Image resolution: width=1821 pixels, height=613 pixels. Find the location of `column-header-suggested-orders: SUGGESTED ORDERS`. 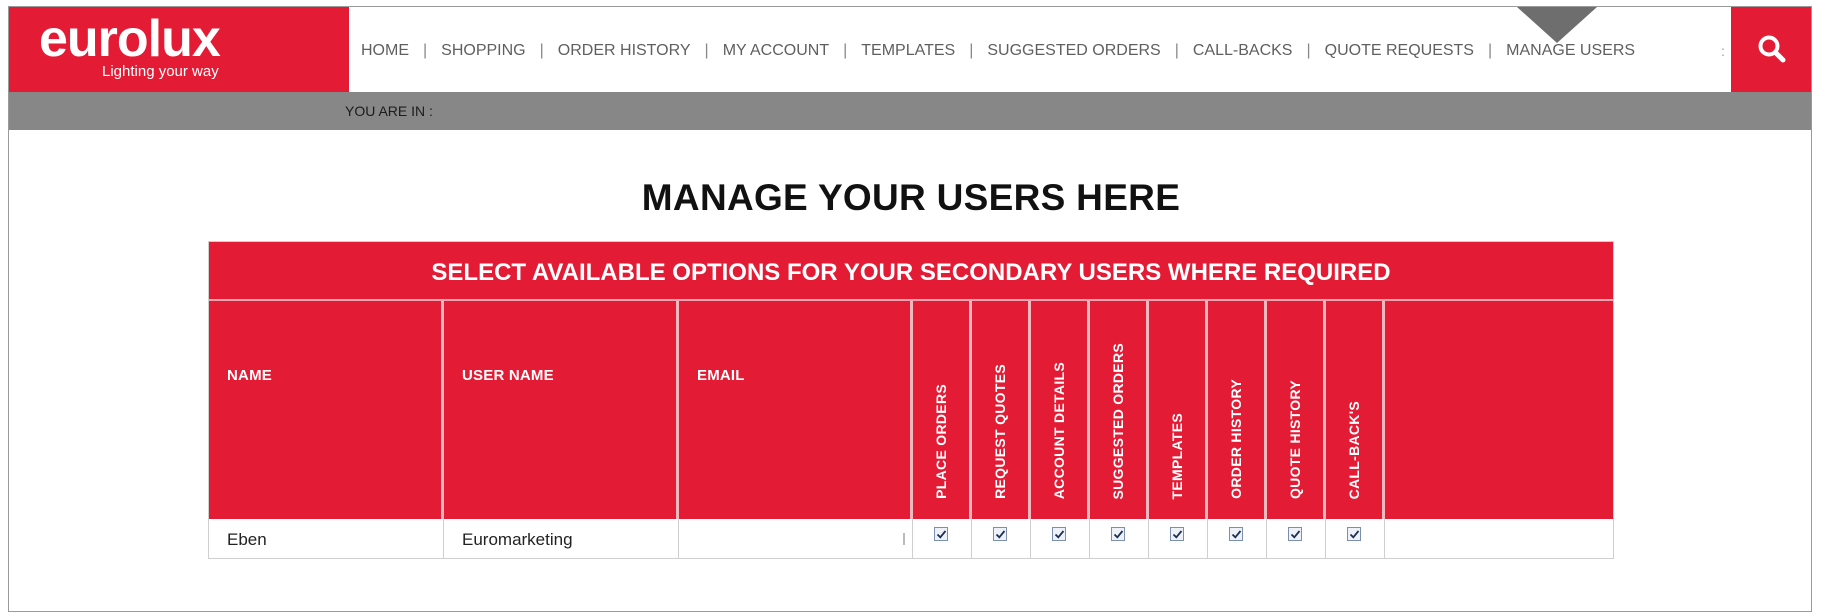

column-header-suggested-orders: SUGGESTED ORDERS is located at coordinates (1119, 410).